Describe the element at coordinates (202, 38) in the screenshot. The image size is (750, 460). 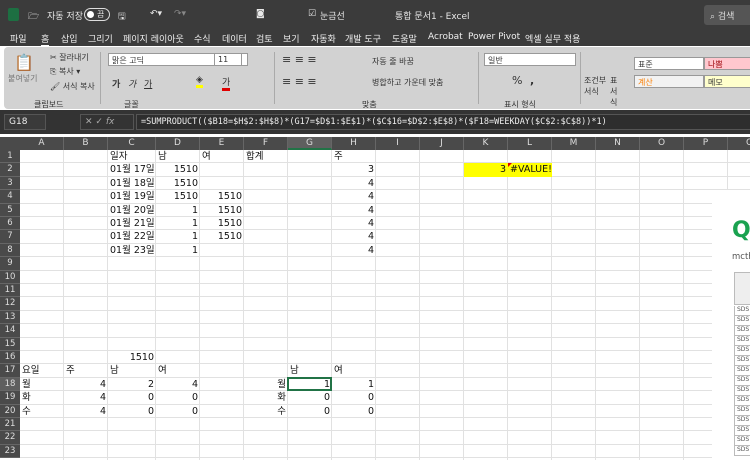
I see `tab-5: 수식` at that location.